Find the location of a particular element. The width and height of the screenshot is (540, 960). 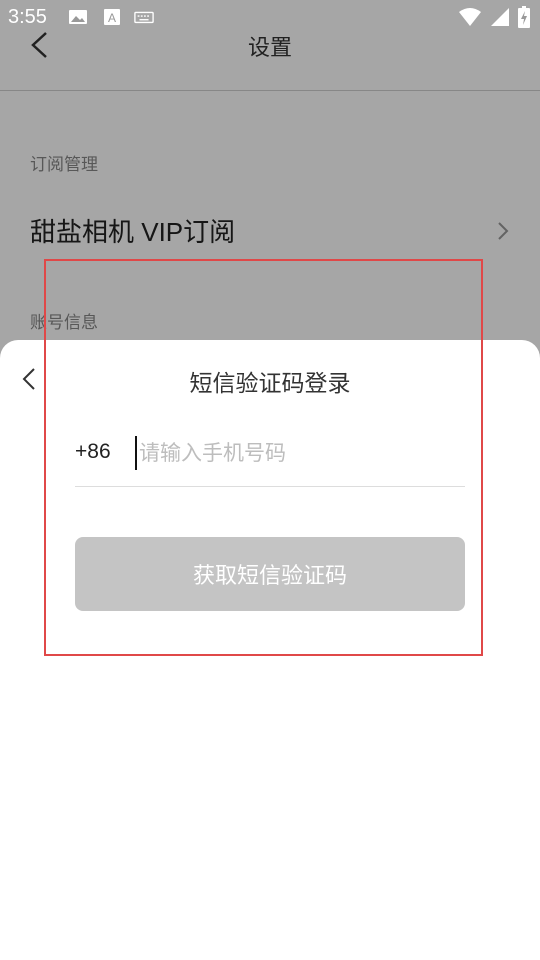

signal-icon is located at coordinates (500, 17).